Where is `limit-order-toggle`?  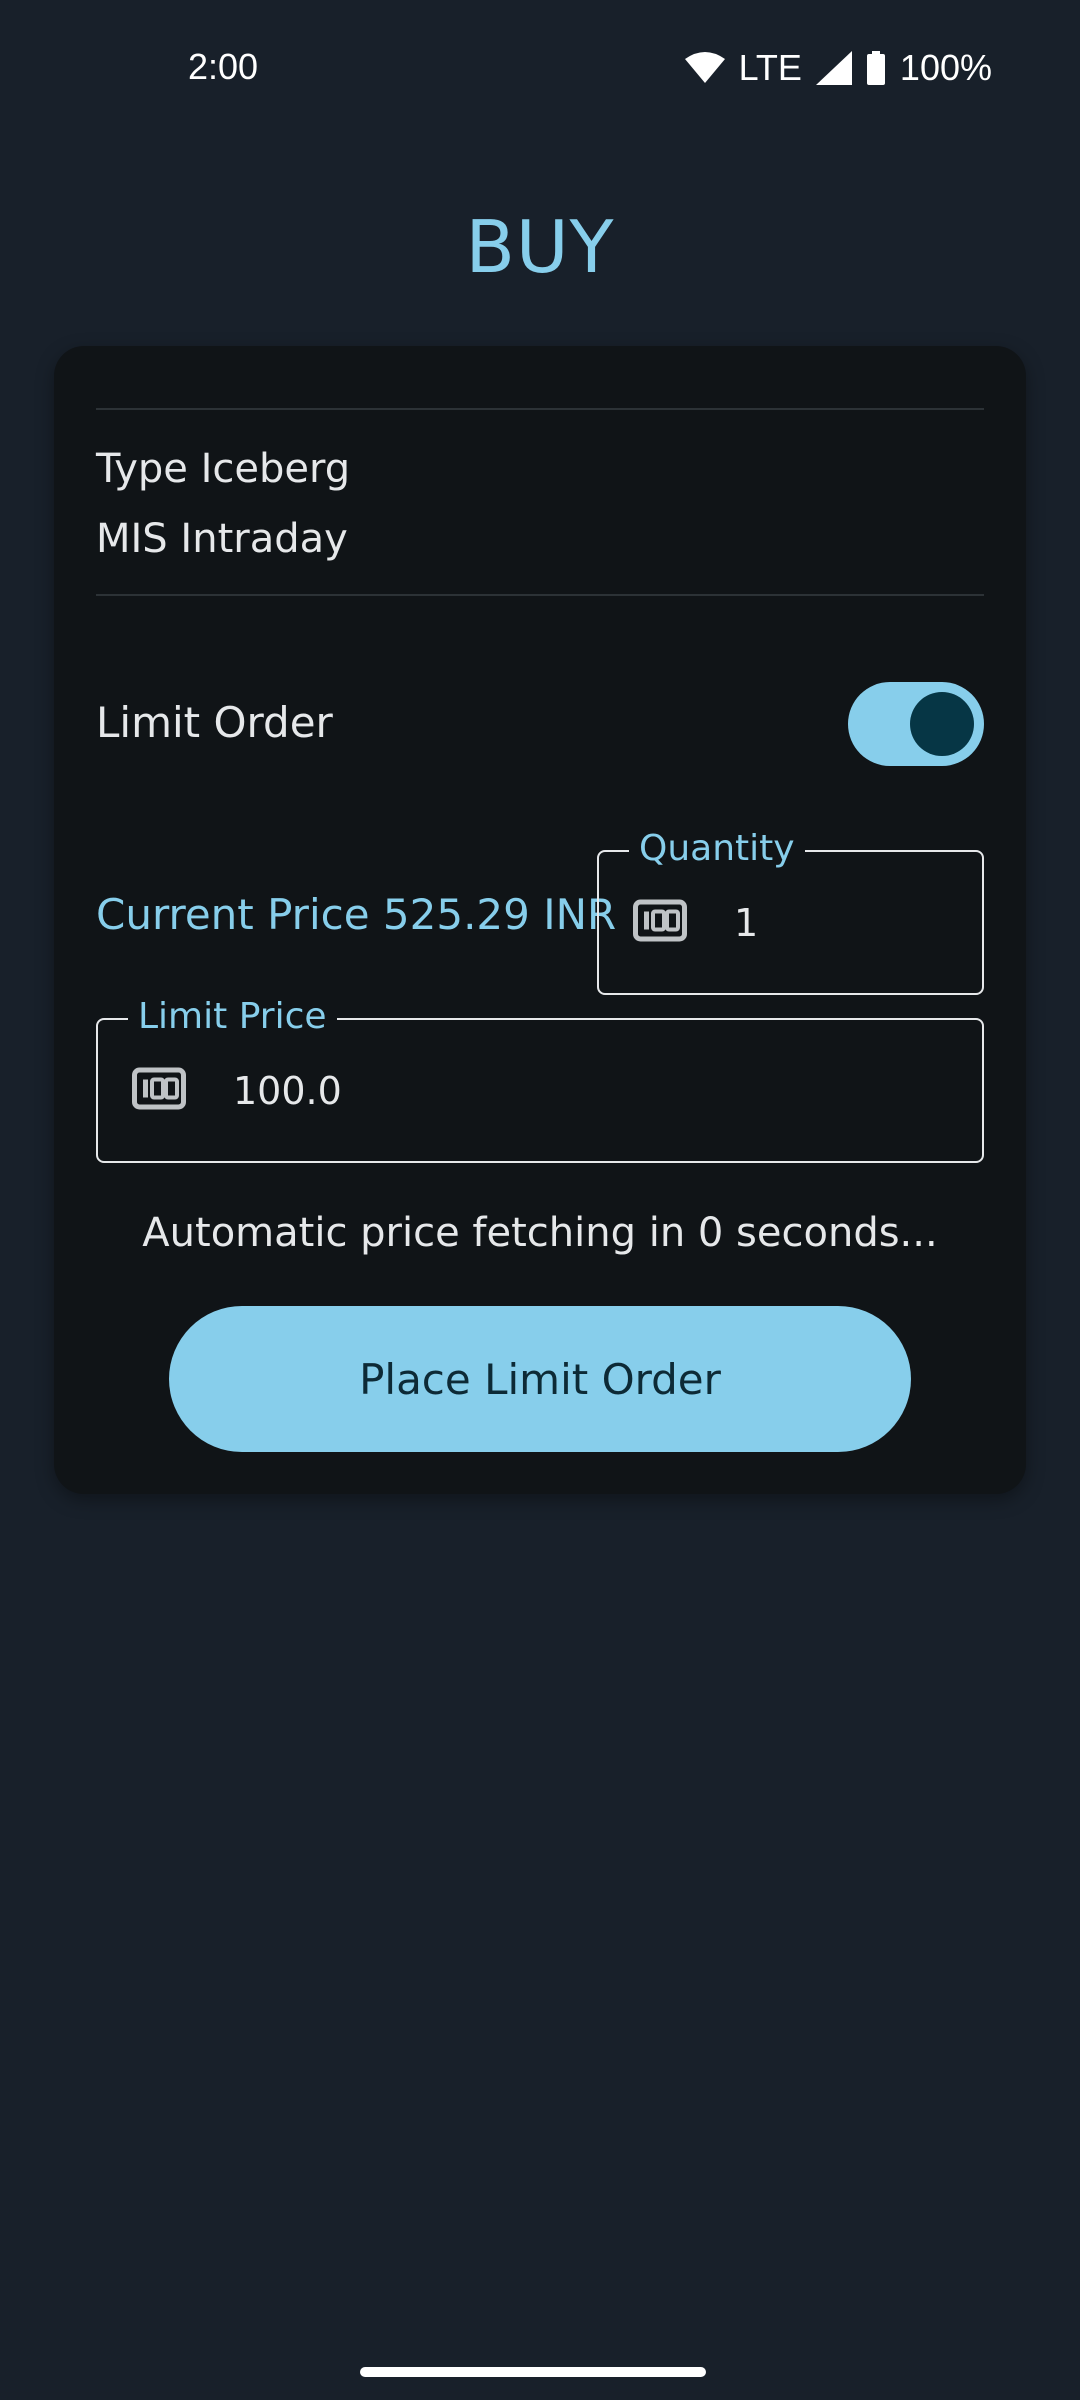
limit-order-toggle is located at coordinates (916, 724).